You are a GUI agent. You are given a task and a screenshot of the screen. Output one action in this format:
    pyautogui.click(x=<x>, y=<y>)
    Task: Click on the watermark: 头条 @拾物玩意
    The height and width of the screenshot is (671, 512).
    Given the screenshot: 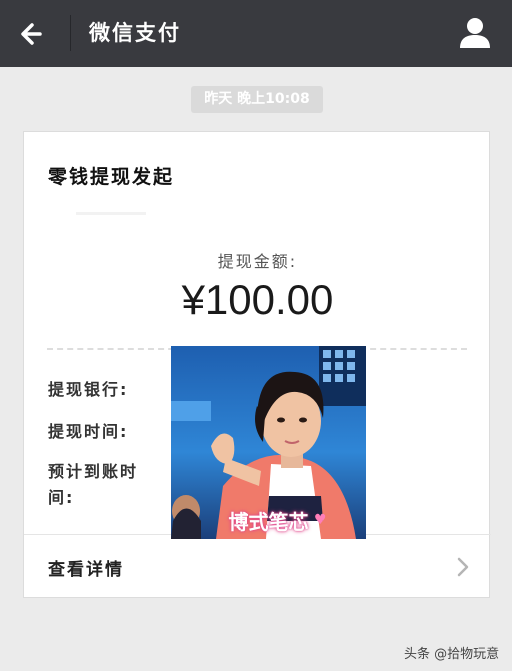 What is the action you would take?
    pyautogui.click(x=452, y=654)
    